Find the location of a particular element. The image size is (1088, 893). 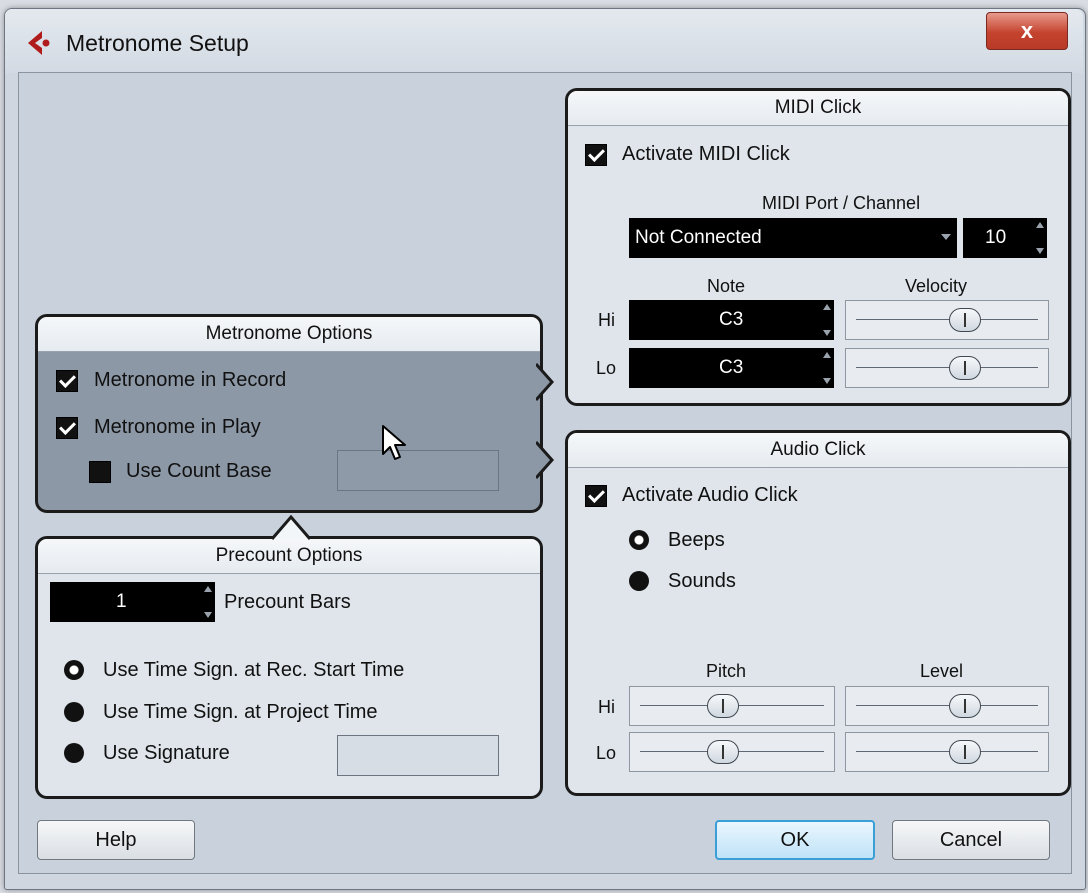

cubase-logo-icon is located at coordinates (39, 43).